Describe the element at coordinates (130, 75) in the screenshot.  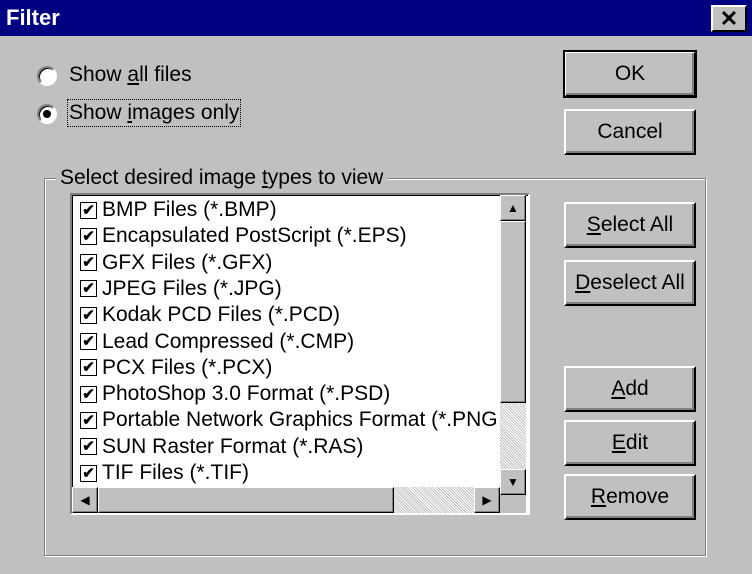
I see `radio-show-all-files-label: Show all files` at that location.